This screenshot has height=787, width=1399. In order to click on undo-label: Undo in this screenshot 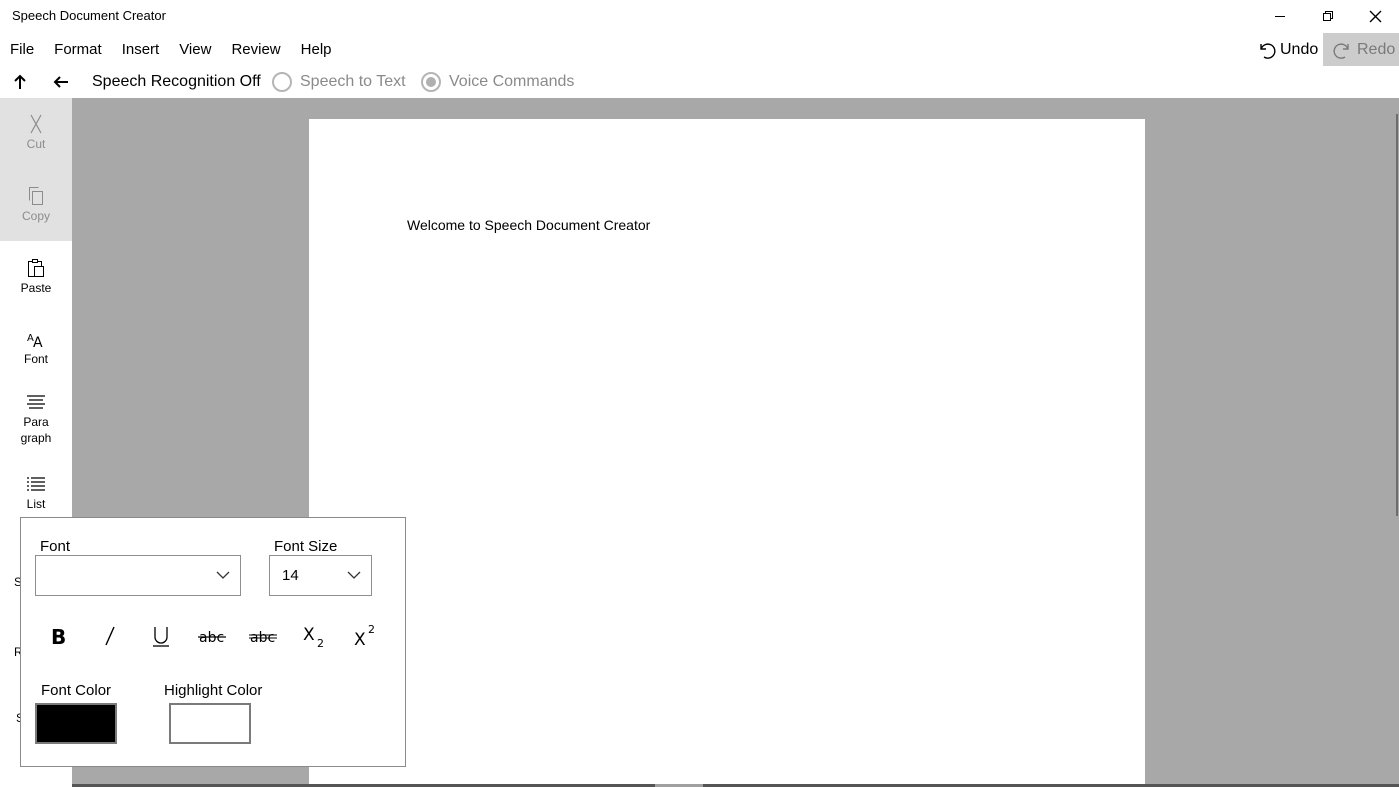, I will do `click(1299, 49)`.